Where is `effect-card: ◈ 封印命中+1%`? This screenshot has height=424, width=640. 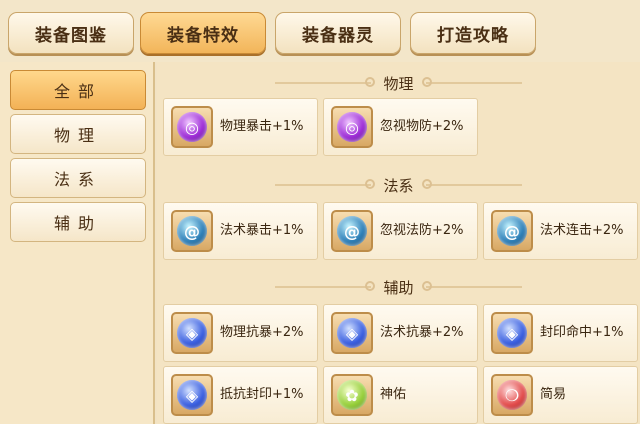 effect-card: ◈ 封印命中+1% is located at coordinates (560, 333).